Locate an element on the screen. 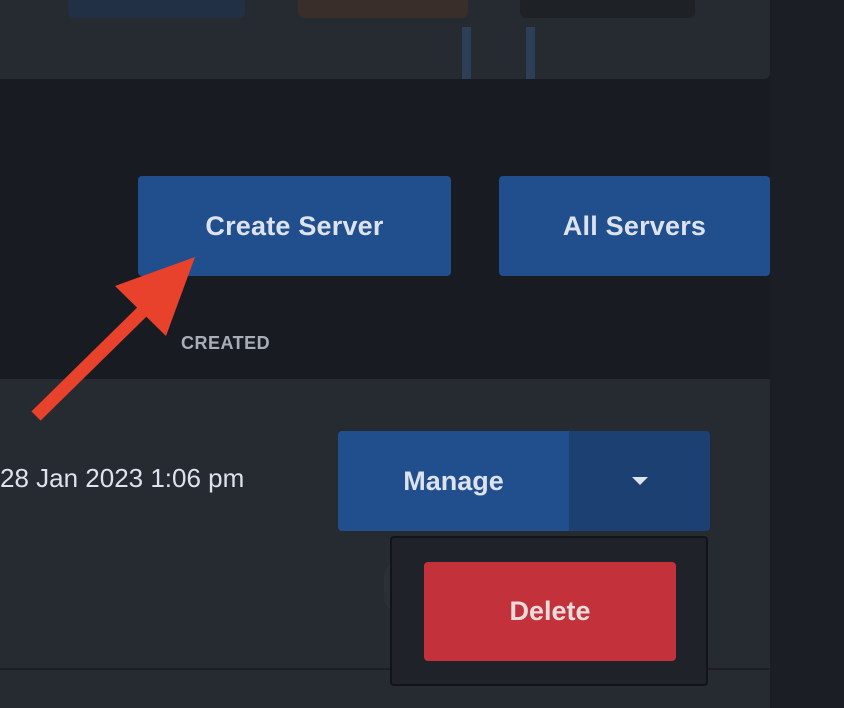 Image resolution: width=844 pixels, height=708 pixels. top-chip-dark is located at coordinates (607, 9).